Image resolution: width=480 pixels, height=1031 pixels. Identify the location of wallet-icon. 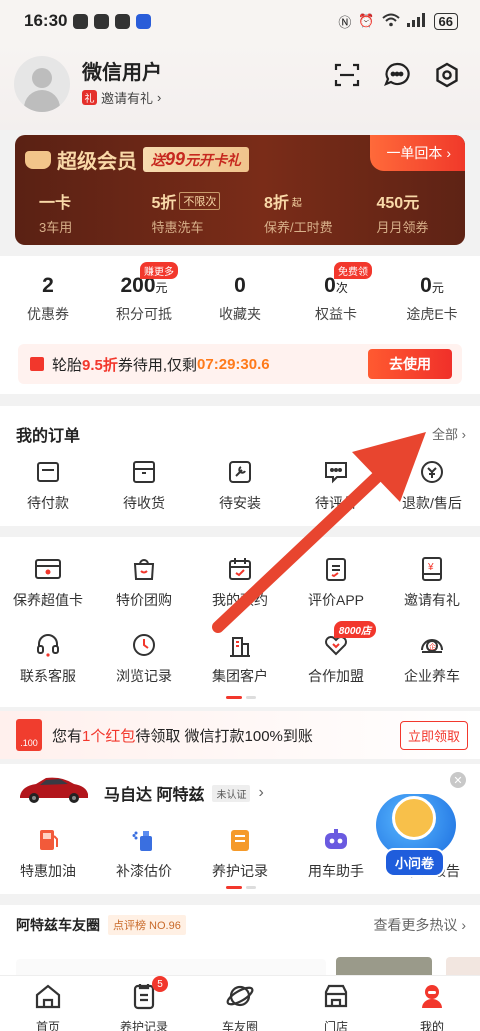
(48, 472).